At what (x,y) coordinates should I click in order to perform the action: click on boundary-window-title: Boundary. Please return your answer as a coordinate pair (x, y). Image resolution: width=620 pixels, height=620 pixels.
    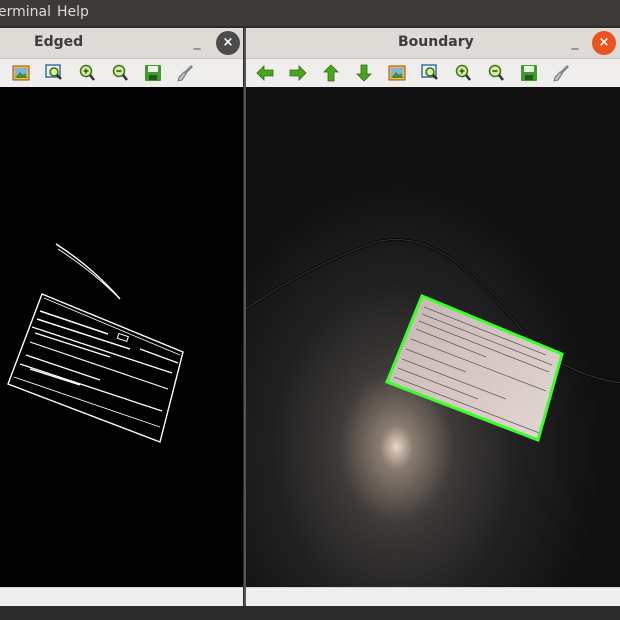
    Looking at the image, I should click on (436, 42).